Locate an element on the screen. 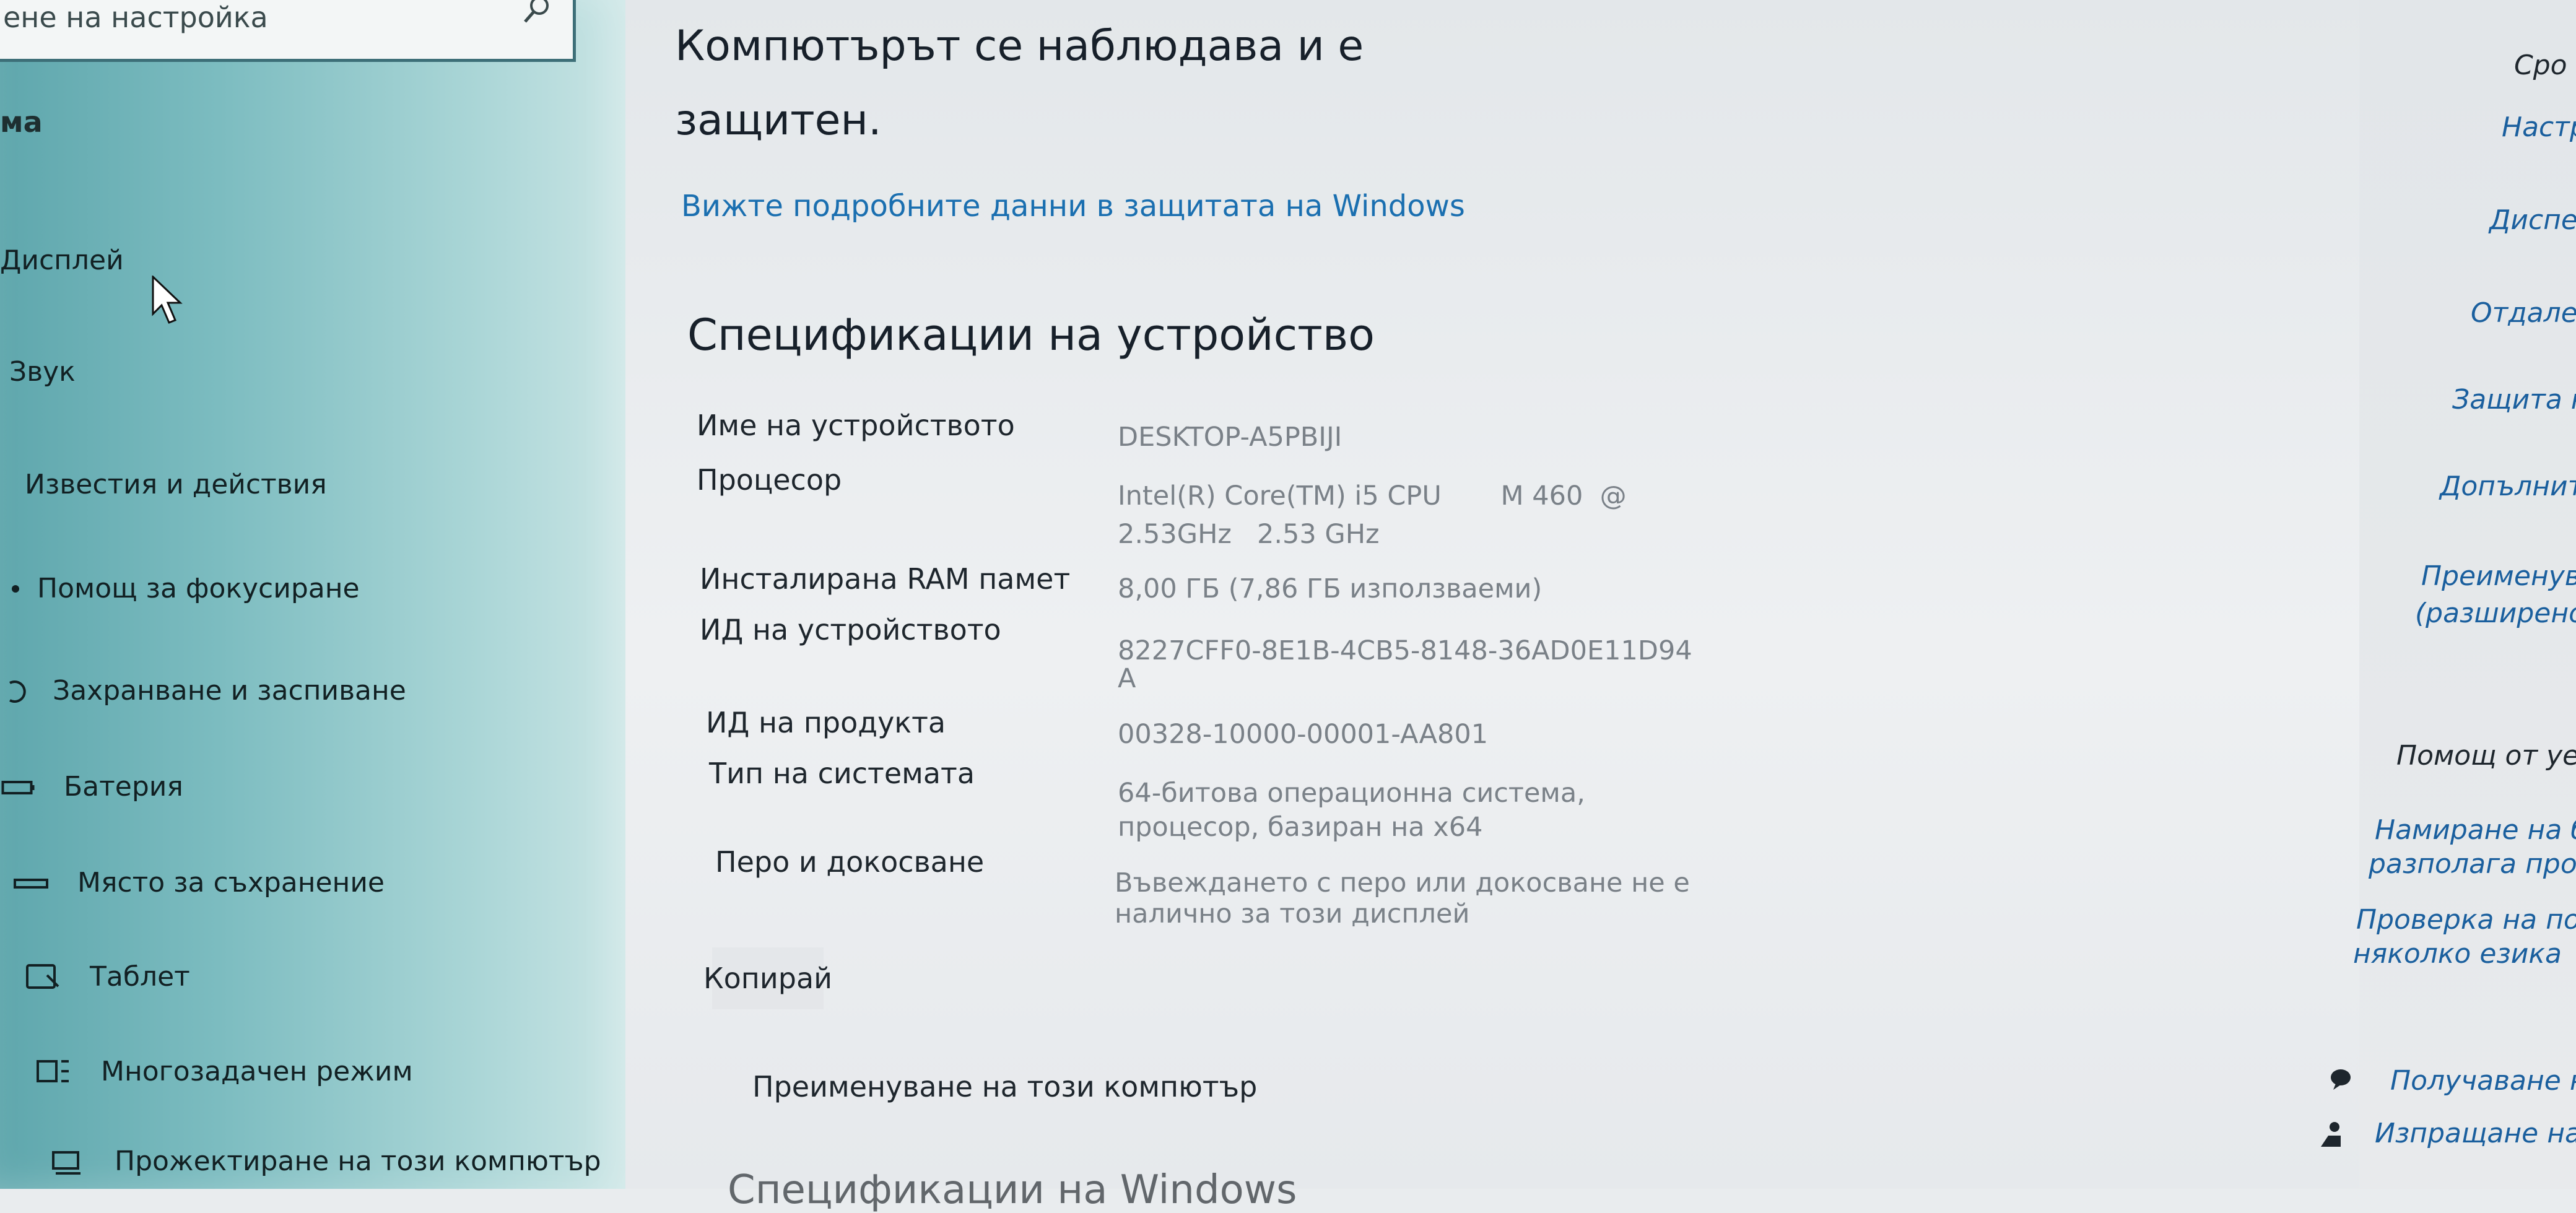  battery-icon is located at coordinates (17, 787).